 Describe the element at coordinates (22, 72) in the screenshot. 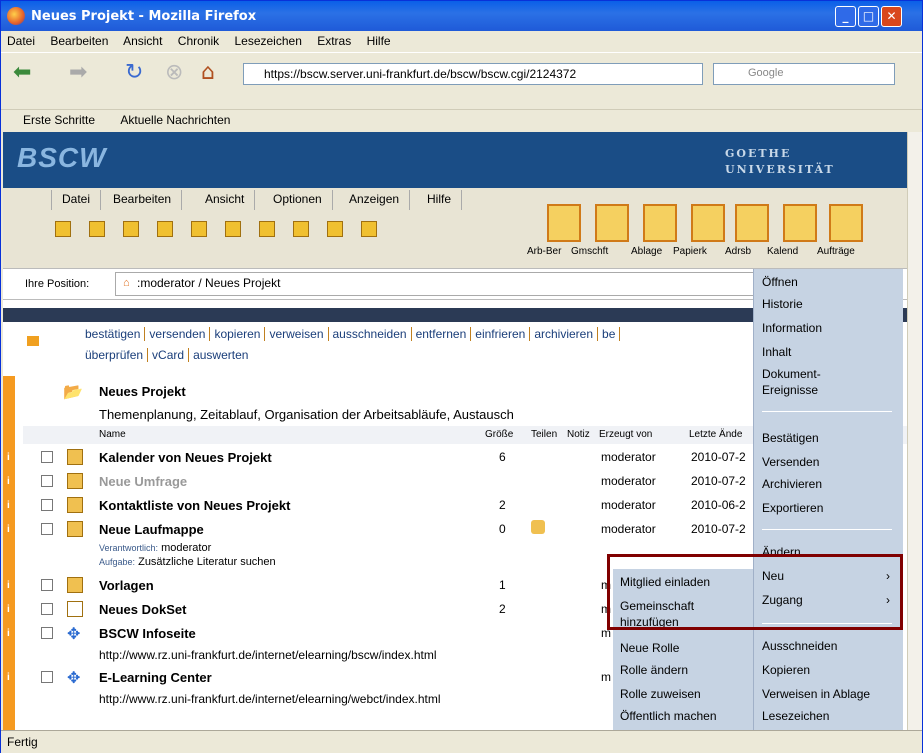

I see `back-icon: ⬅` at that location.